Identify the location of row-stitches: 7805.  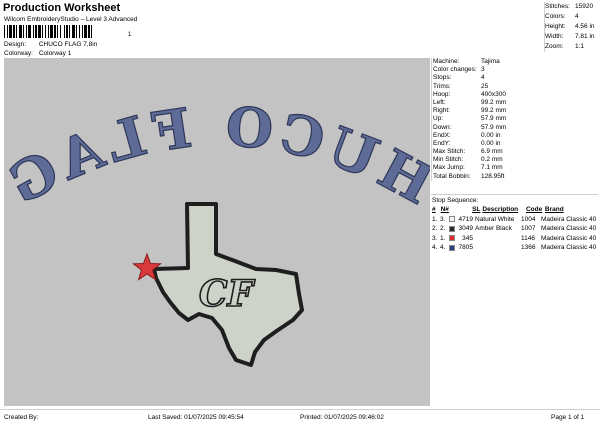
(465, 247).